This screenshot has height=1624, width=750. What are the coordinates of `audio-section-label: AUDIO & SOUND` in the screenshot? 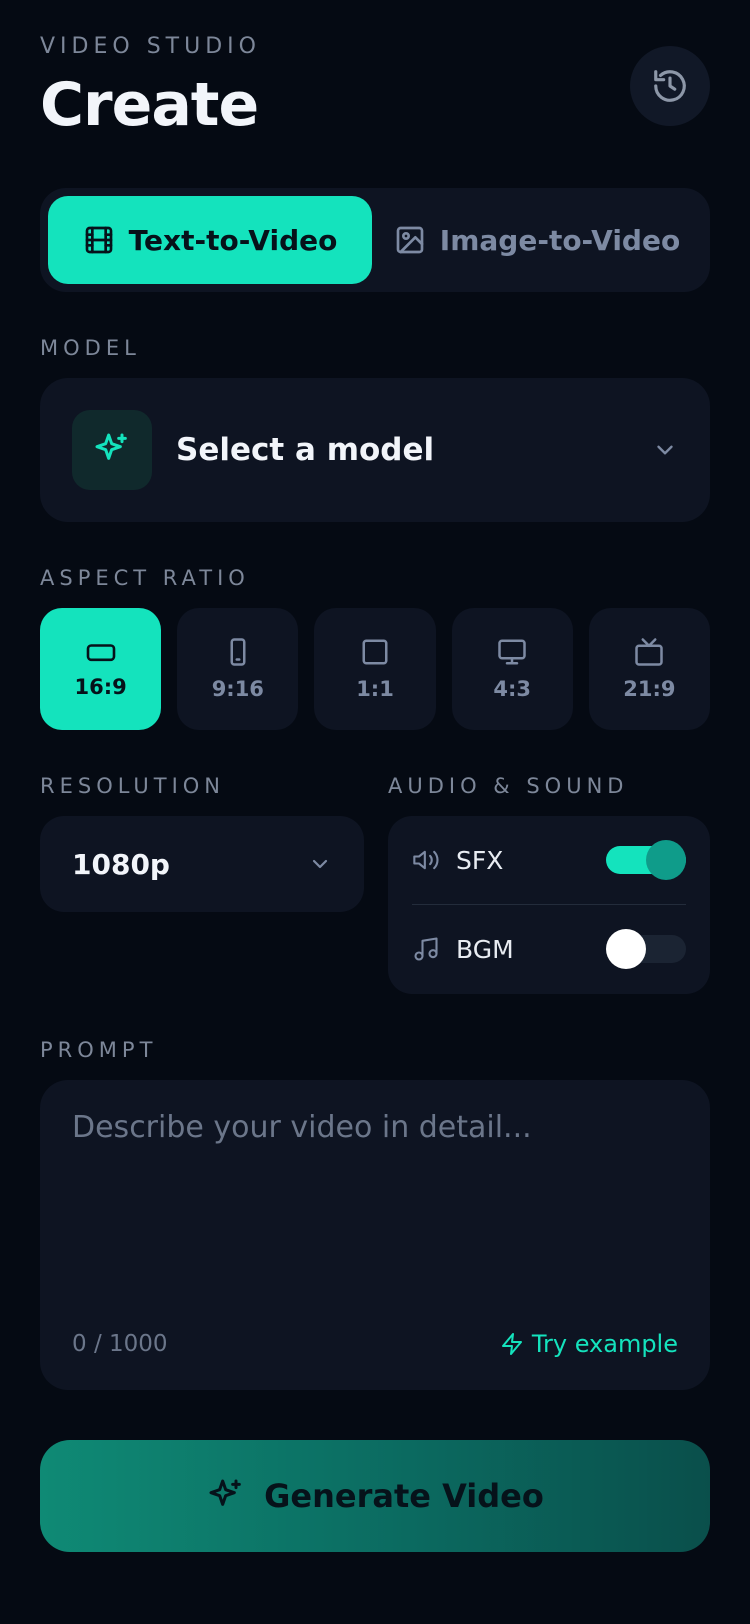 It's located at (508, 786).